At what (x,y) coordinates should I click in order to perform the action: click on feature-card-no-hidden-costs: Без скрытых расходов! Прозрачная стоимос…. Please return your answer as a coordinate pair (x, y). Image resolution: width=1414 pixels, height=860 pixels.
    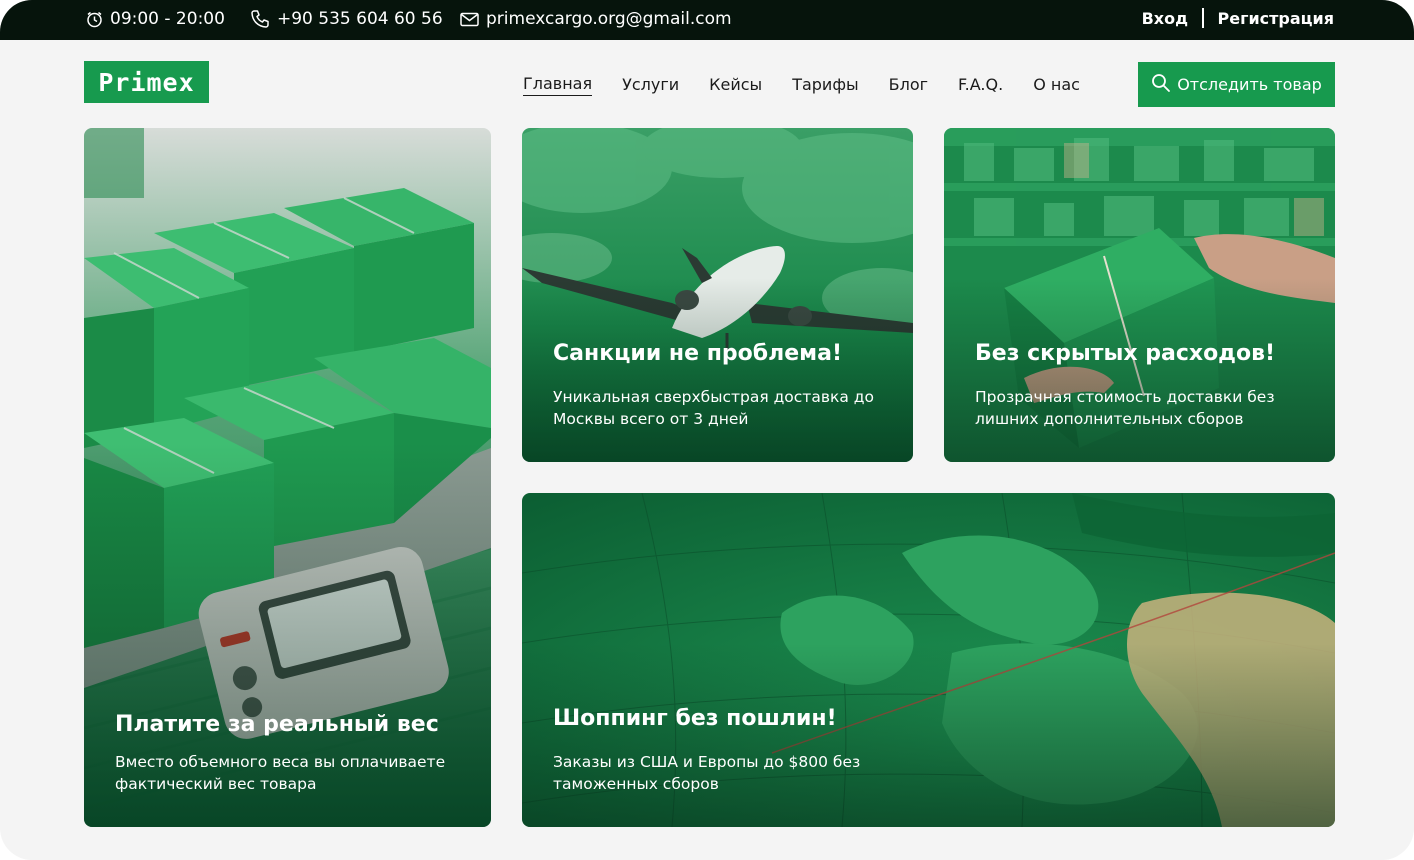
    Looking at the image, I should click on (1139, 295).